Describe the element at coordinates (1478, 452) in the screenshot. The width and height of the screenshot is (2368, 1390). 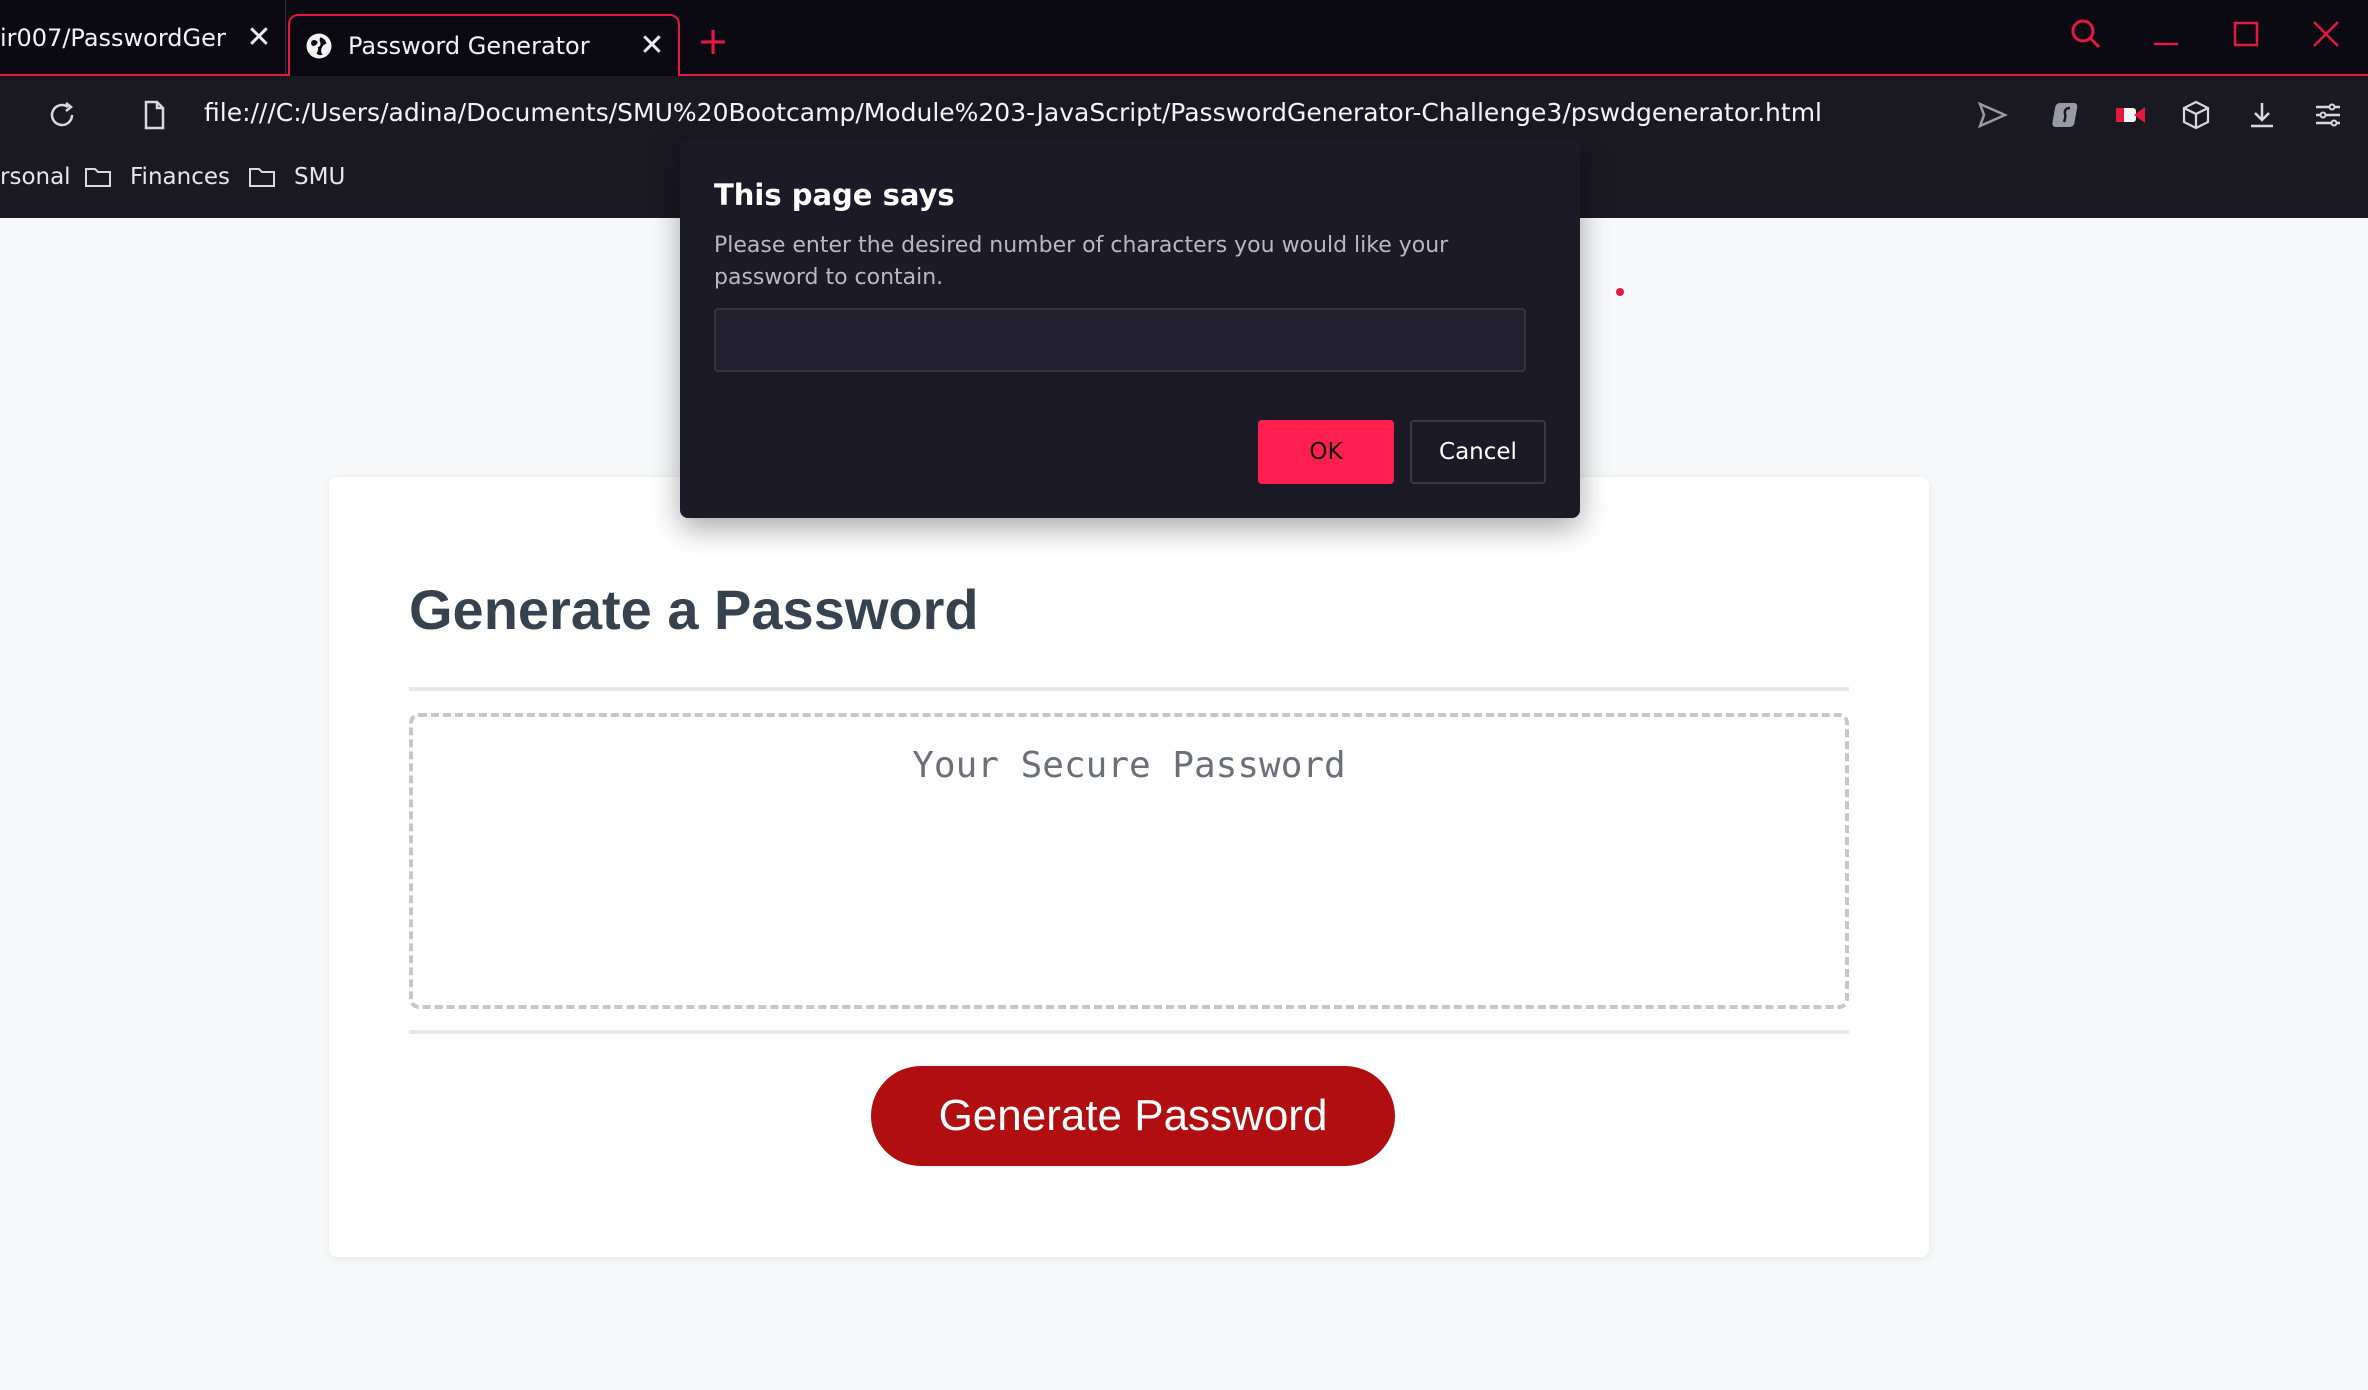
I see `cancel-button: Cancel` at that location.